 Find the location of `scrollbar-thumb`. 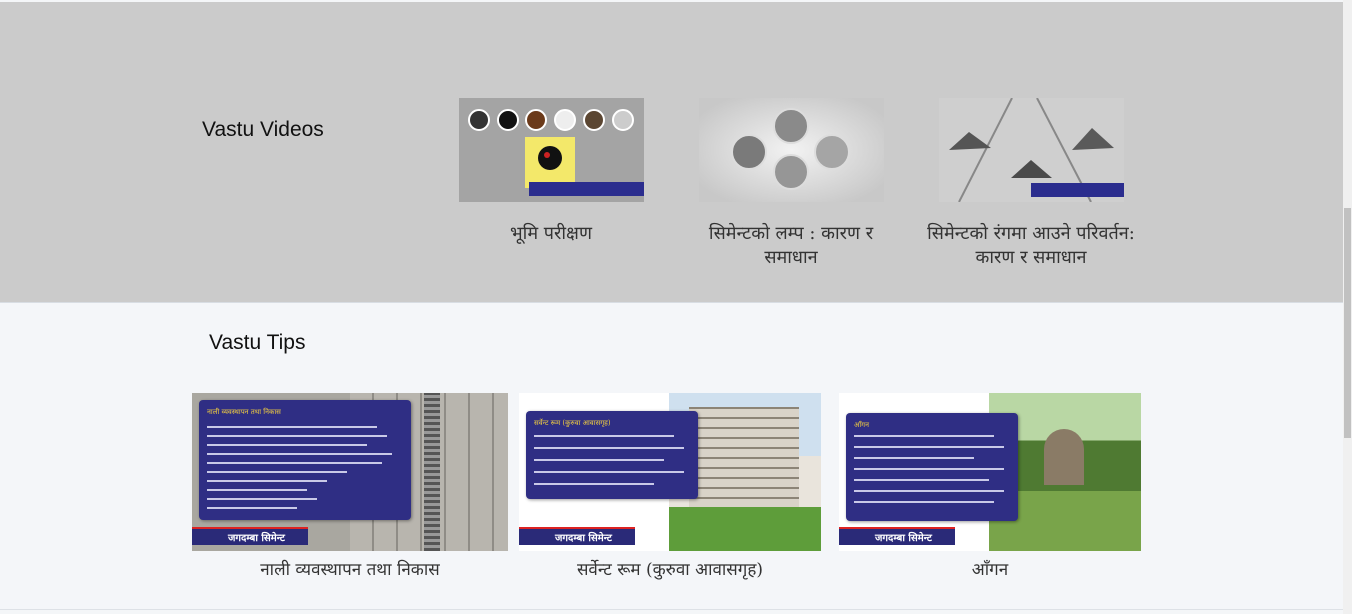

scrollbar-thumb is located at coordinates (1347, 323).